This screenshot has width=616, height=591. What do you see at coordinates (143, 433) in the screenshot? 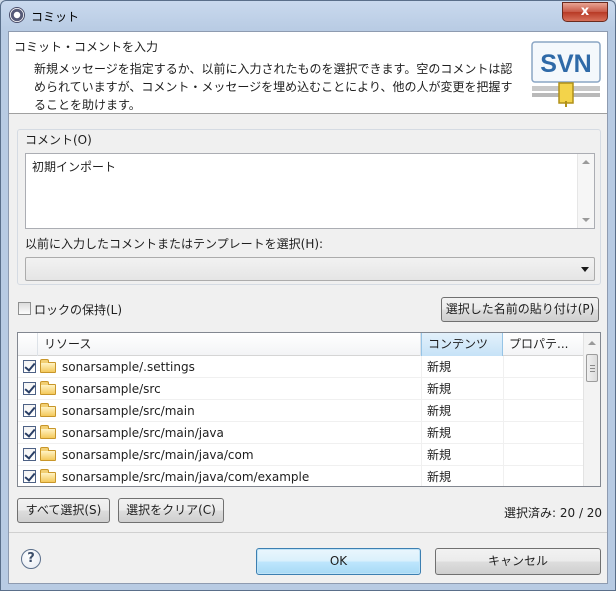
I see `resource-path: sonarsample/src/main/java` at bounding box center [143, 433].